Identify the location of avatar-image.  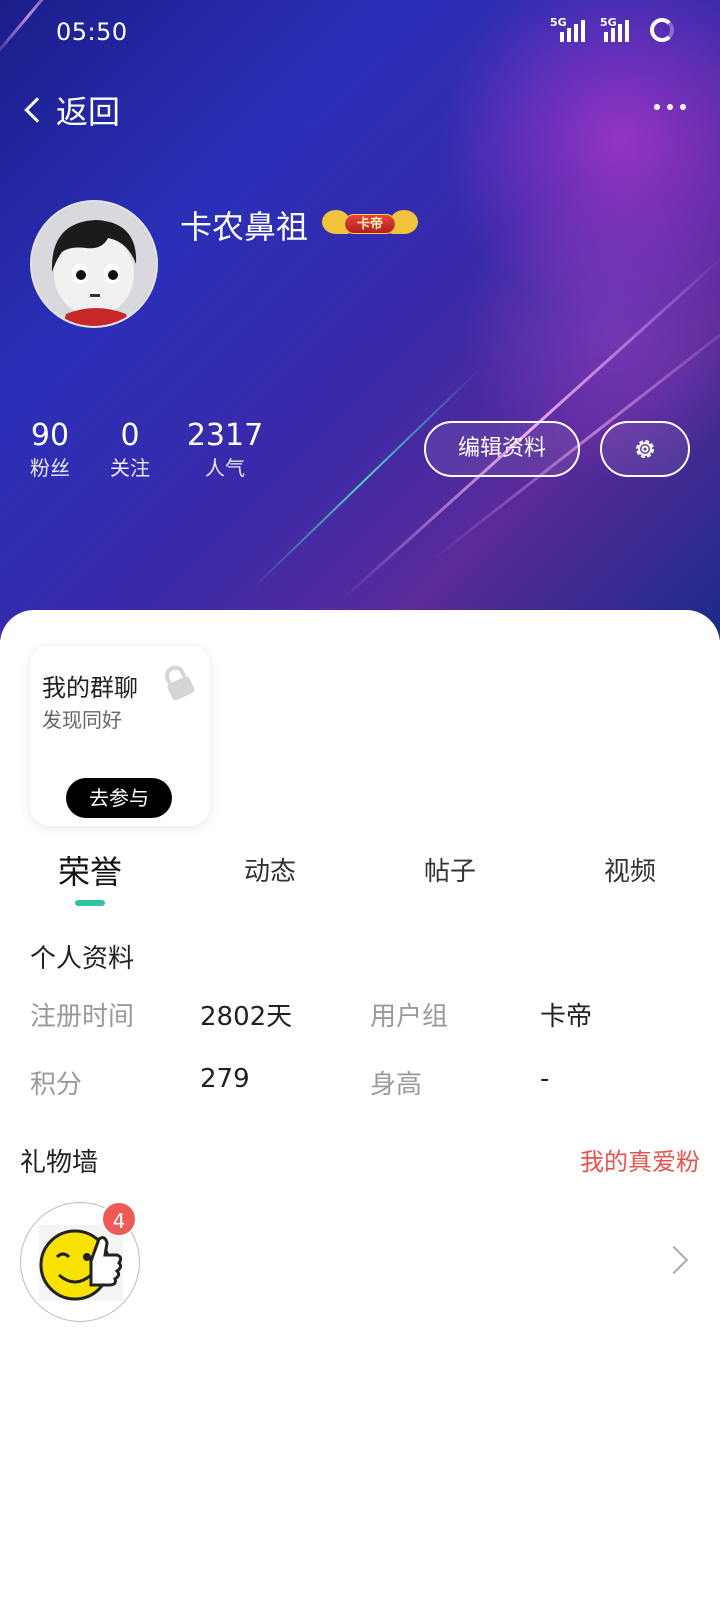
(94, 264).